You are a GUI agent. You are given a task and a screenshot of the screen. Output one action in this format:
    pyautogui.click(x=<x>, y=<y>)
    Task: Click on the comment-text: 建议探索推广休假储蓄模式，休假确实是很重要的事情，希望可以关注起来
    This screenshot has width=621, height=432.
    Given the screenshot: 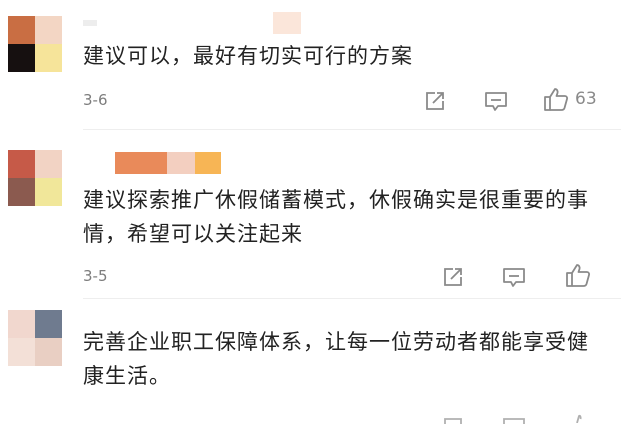 What is the action you would take?
    pyautogui.click(x=336, y=217)
    